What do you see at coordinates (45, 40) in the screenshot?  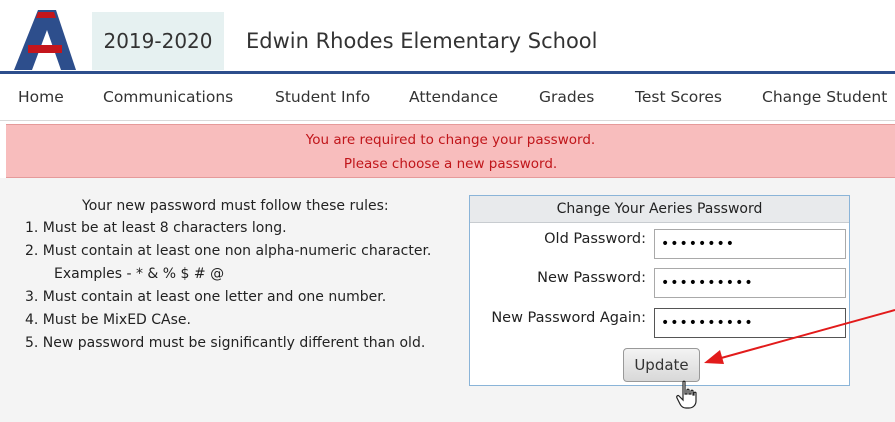 I see `aeries-a-logo-icon` at bounding box center [45, 40].